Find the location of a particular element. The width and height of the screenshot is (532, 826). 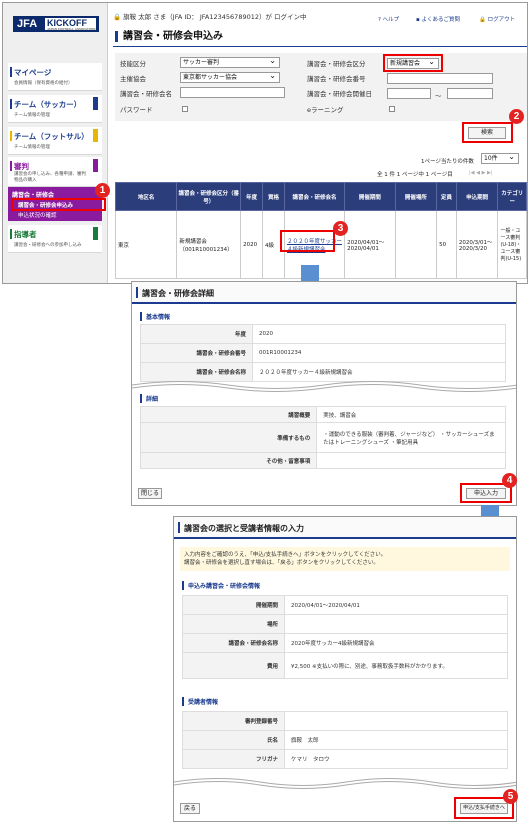

cell-period: 2020/04/01～ 2020/04/01 is located at coordinates (370, 244).